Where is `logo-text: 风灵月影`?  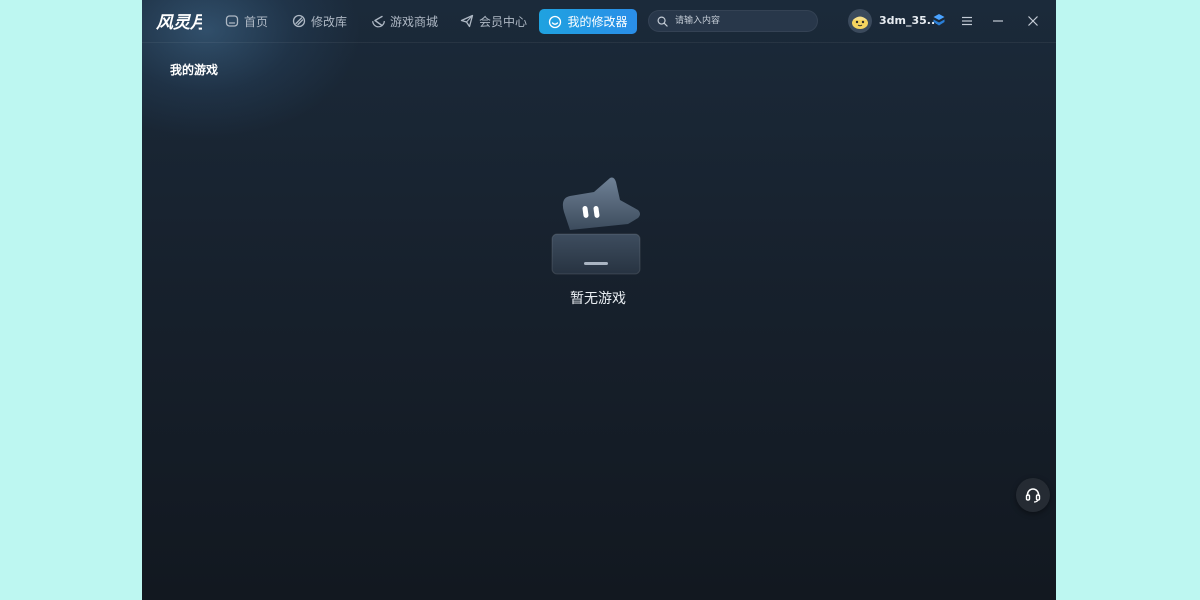
logo-text: 风灵月影 is located at coordinates (179, 23).